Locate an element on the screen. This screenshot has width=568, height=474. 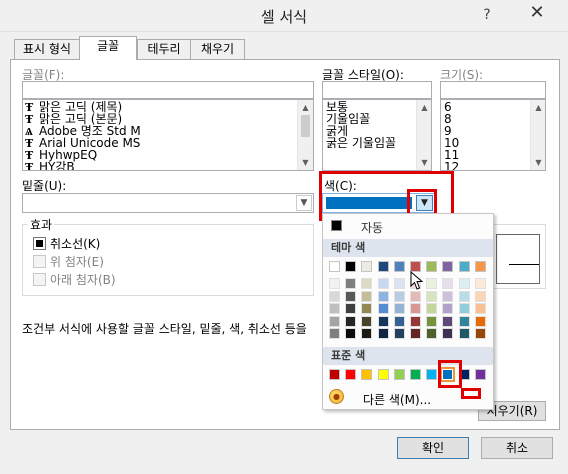
help-button: ? is located at coordinates (487, 15).